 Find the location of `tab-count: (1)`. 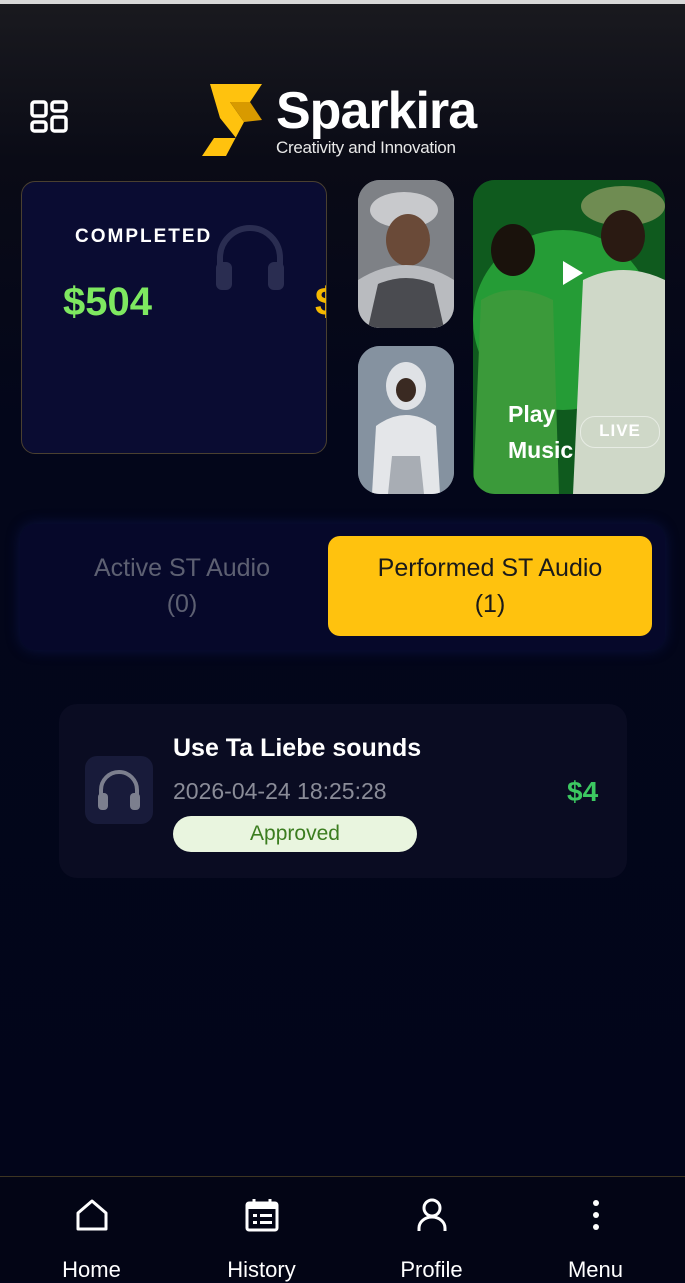

tab-count: (1) is located at coordinates (490, 604).